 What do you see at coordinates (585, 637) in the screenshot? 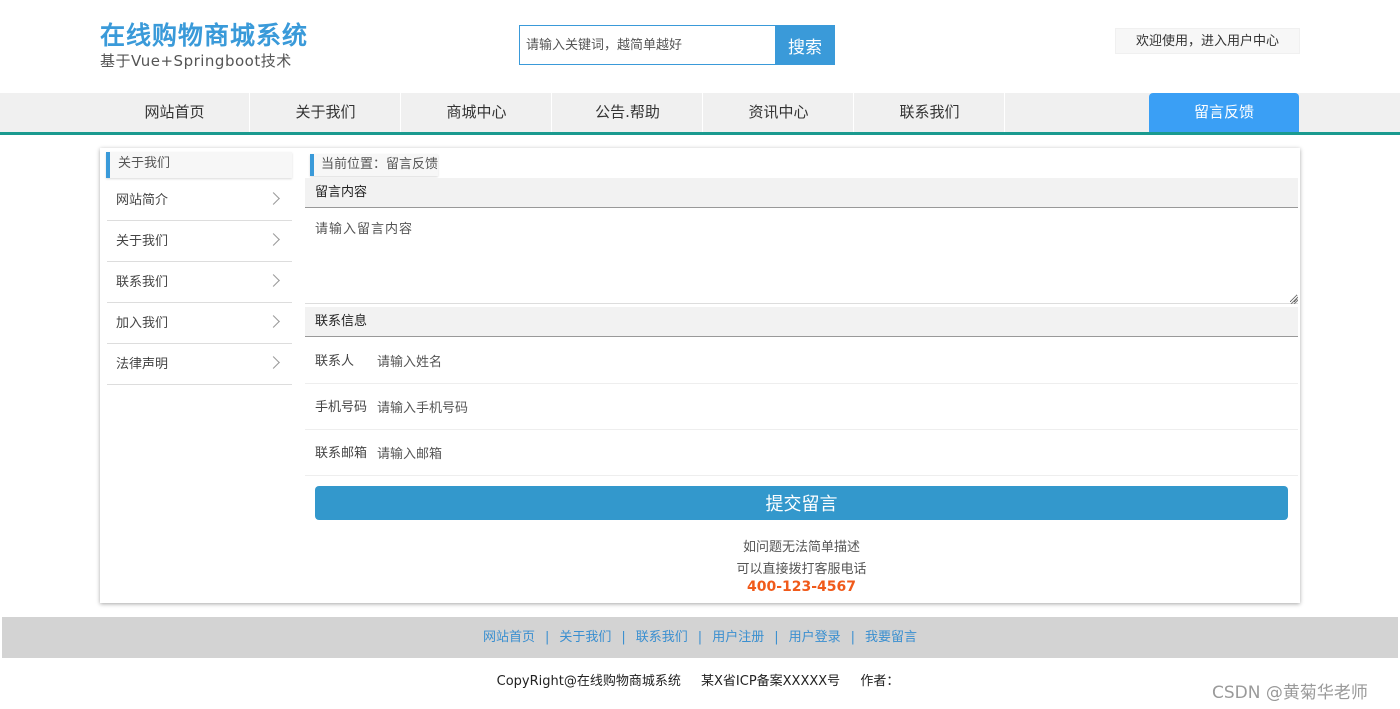
I see `footer-link-about: 关于我们` at bounding box center [585, 637].